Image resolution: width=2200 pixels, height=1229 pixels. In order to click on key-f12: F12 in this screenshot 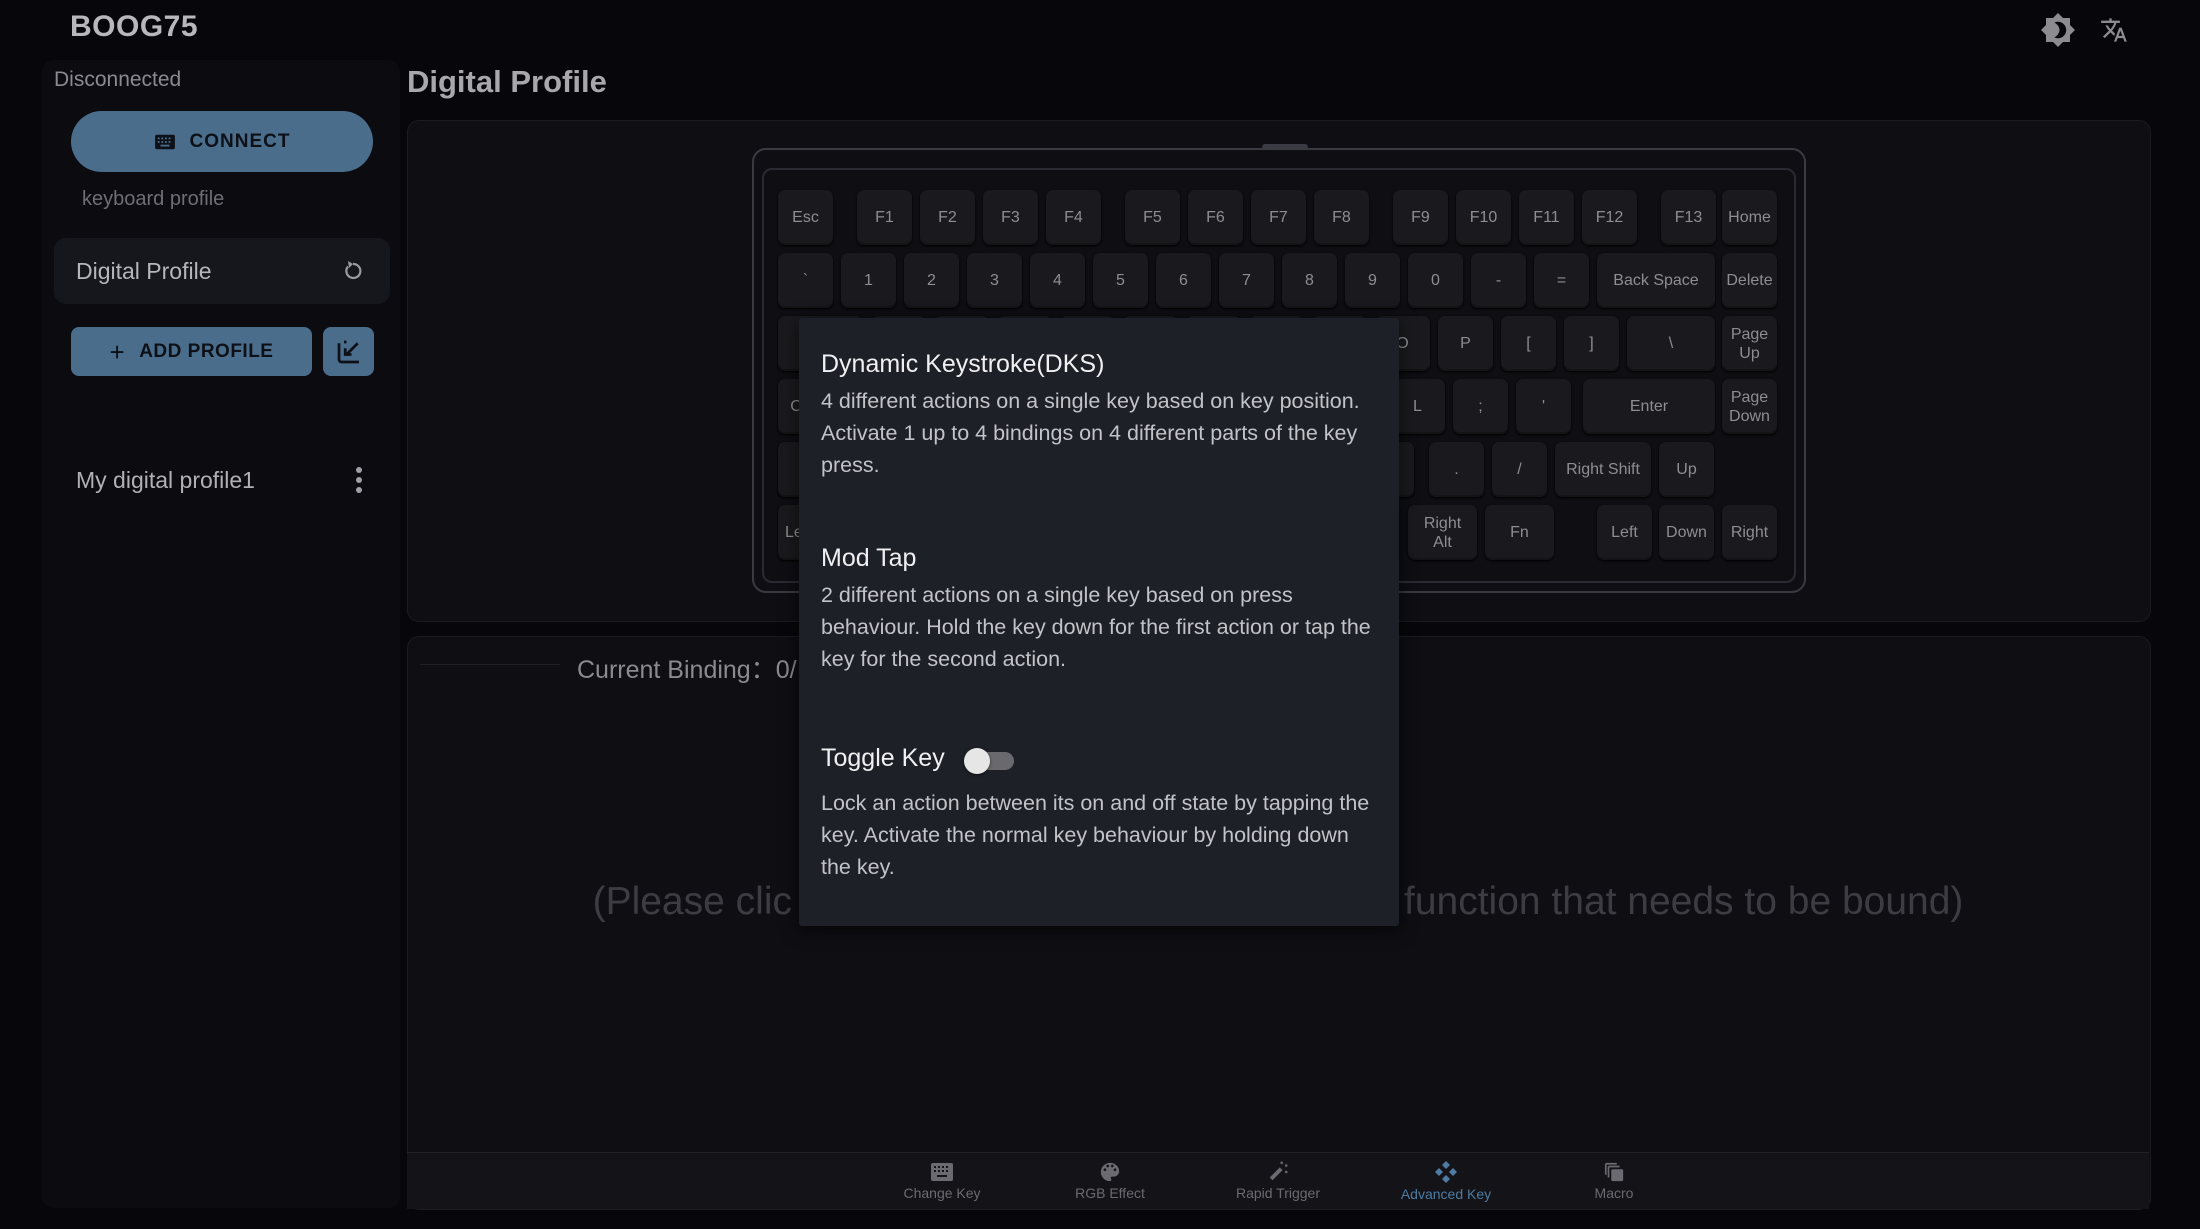, I will do `click(1609, 217)`.